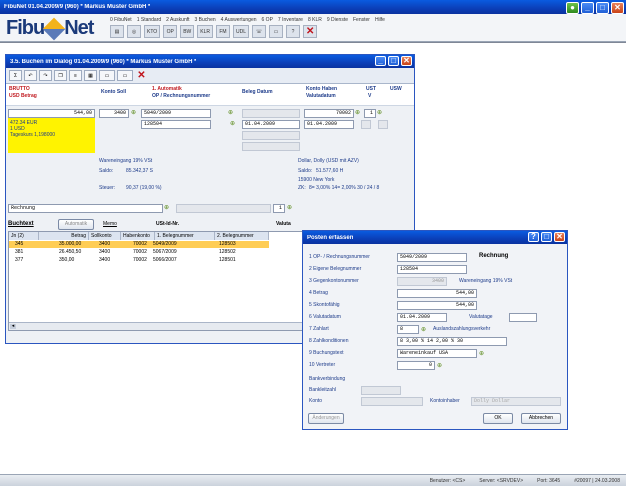 The width and height of the screenshot is (626, 486). What do you see at coordinates (114, 113) in the screenshot?
I see `konto-soll-input: 3400` at bounding box center [114, 113].